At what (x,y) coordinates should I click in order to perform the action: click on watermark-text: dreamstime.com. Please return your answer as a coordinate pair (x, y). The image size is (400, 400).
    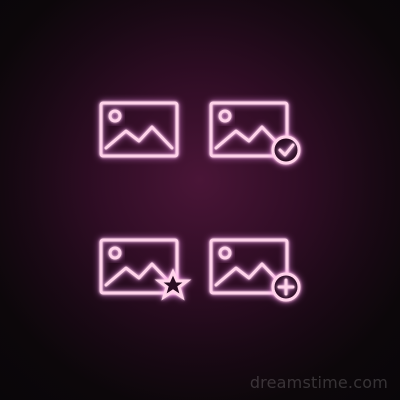
    Looking at the image, I should click on (318, 382).